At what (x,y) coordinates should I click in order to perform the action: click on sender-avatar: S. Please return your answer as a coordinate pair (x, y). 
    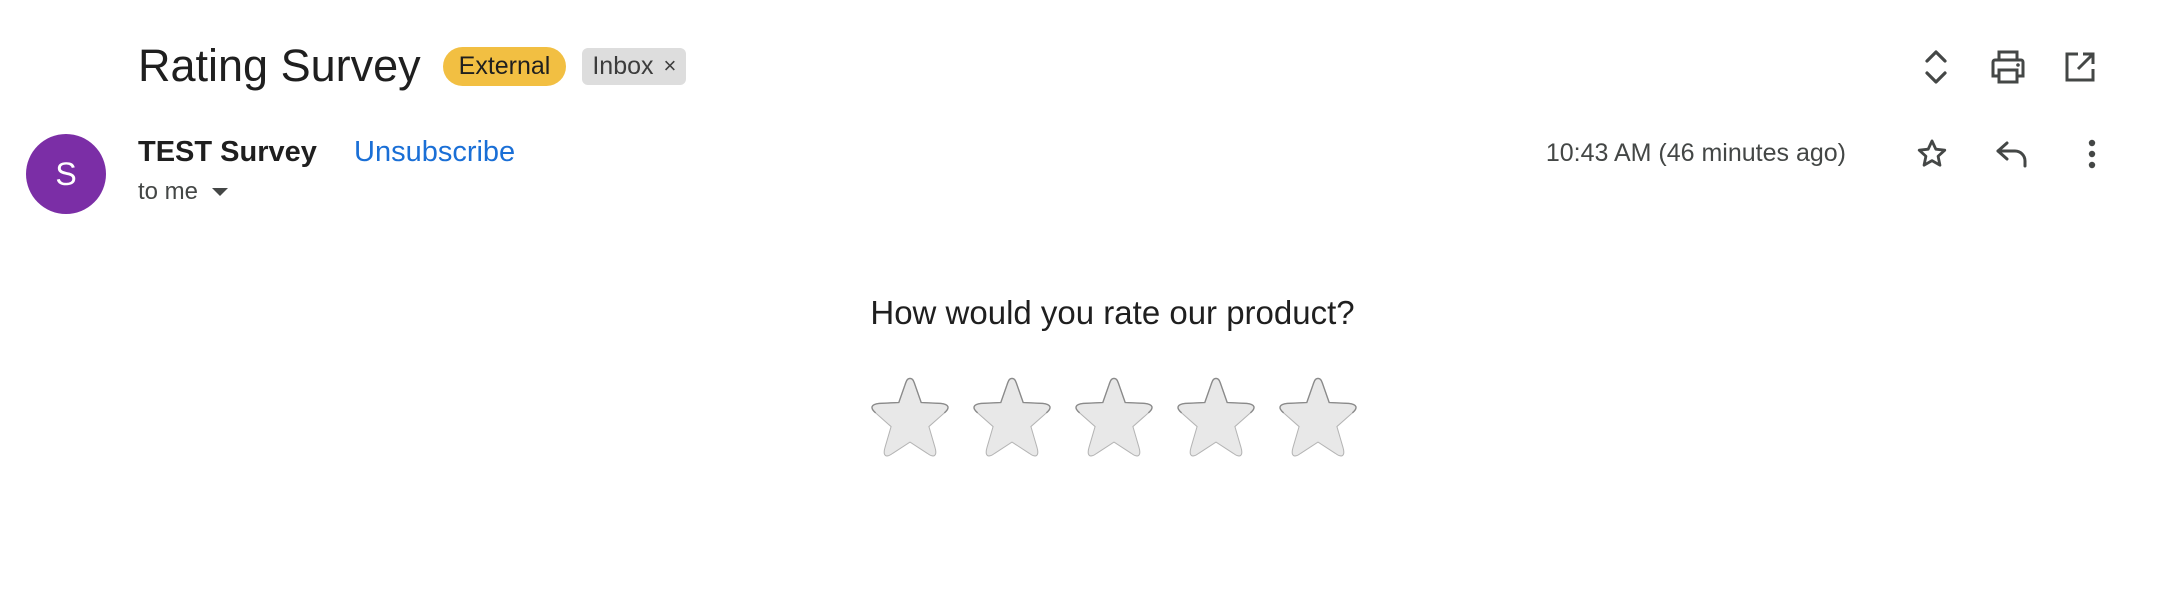
    Looking at the image, I should click on (66, 174).